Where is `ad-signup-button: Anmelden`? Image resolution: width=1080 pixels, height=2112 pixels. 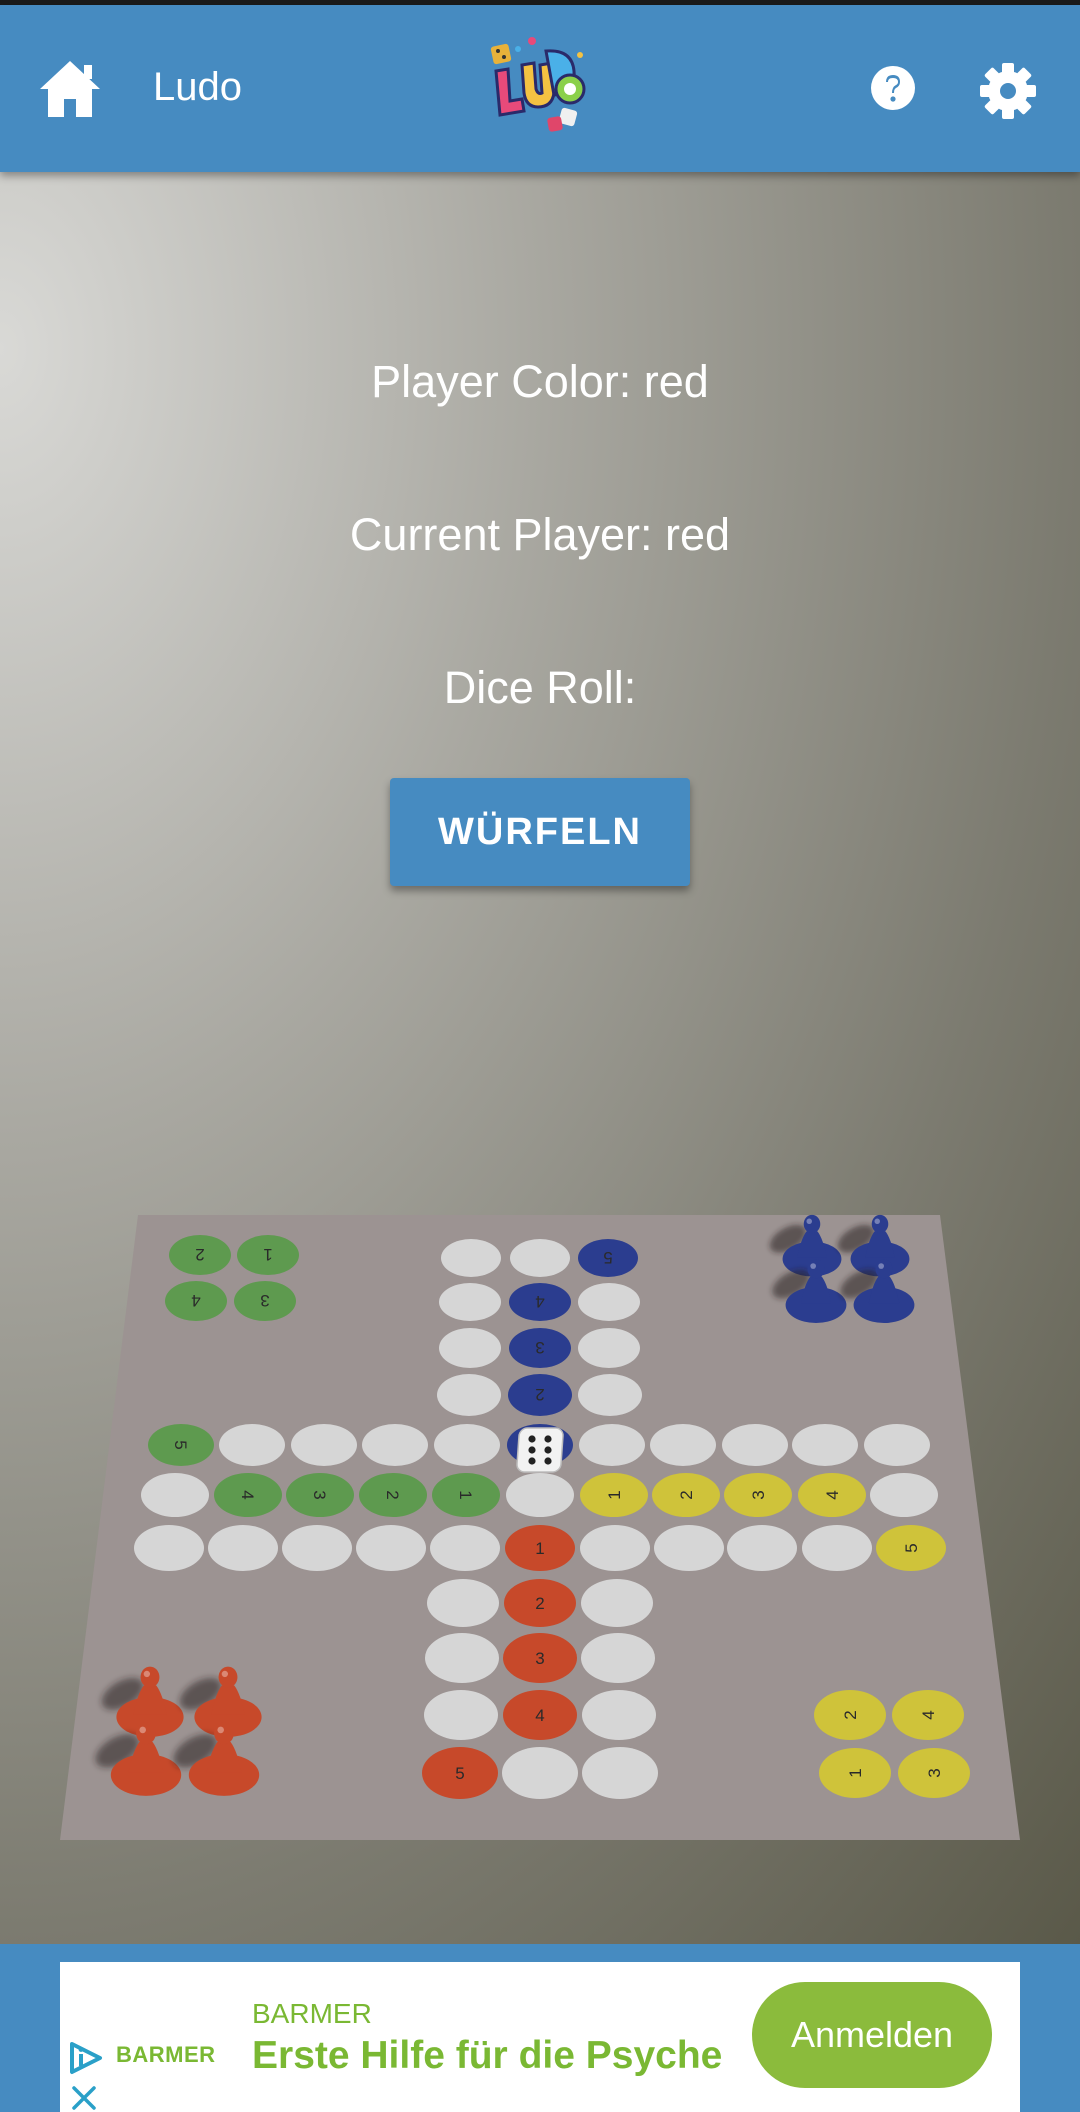
ad-signup-button: Anmelden is located at coordinates (872, 2035).